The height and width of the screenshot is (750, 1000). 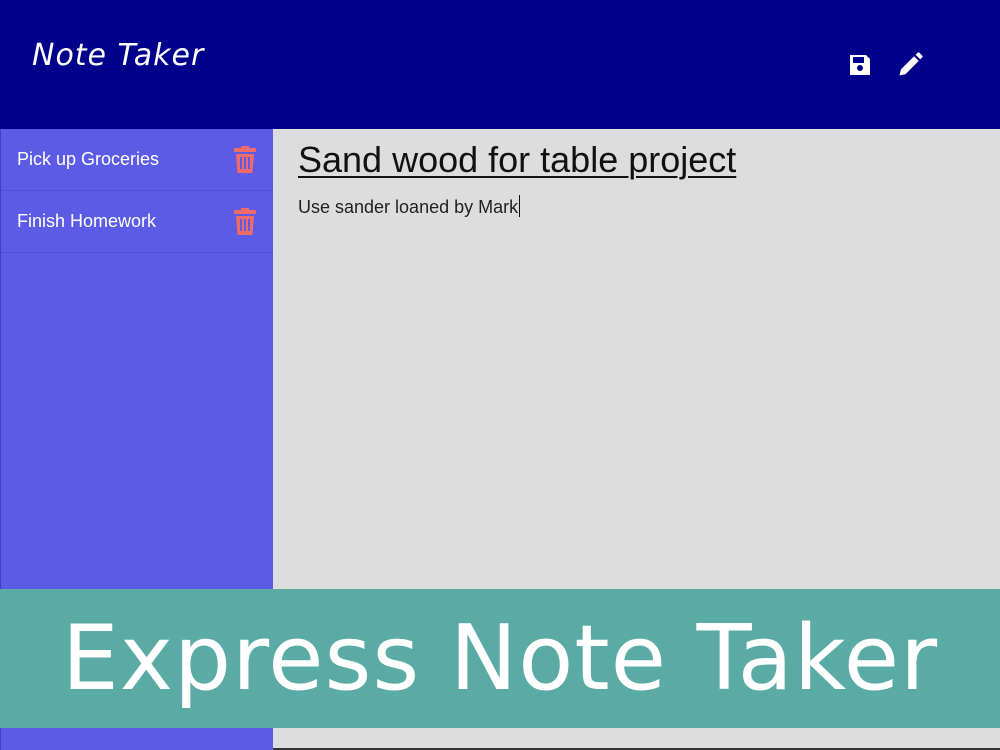 What do you see at coordinates (408, 207) in the screenshot?
I see `note-text-content: Use sander loaned by Mark` at bounding box center [408, 207].